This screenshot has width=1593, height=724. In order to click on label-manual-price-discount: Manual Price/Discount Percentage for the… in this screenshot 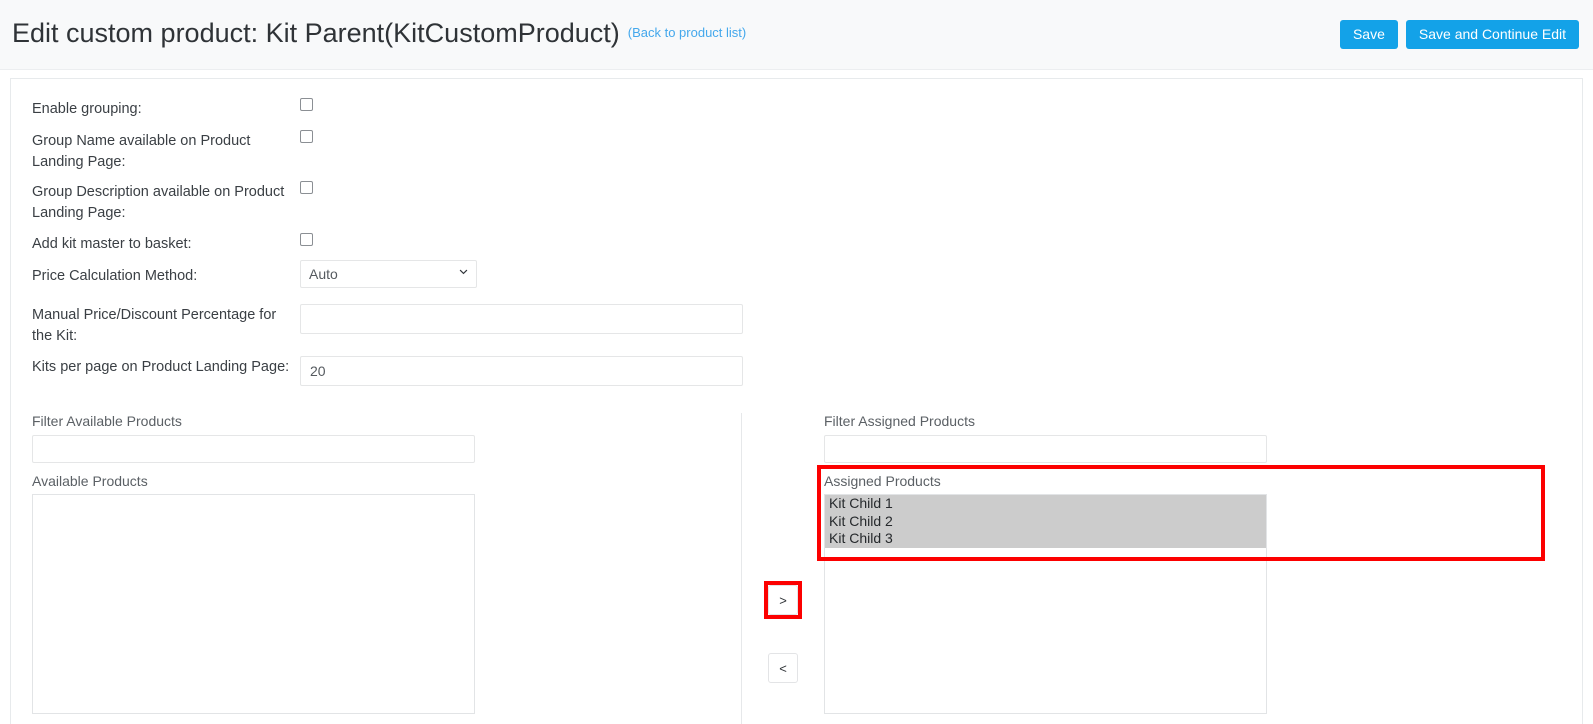, I will do `click(154, 325)`.